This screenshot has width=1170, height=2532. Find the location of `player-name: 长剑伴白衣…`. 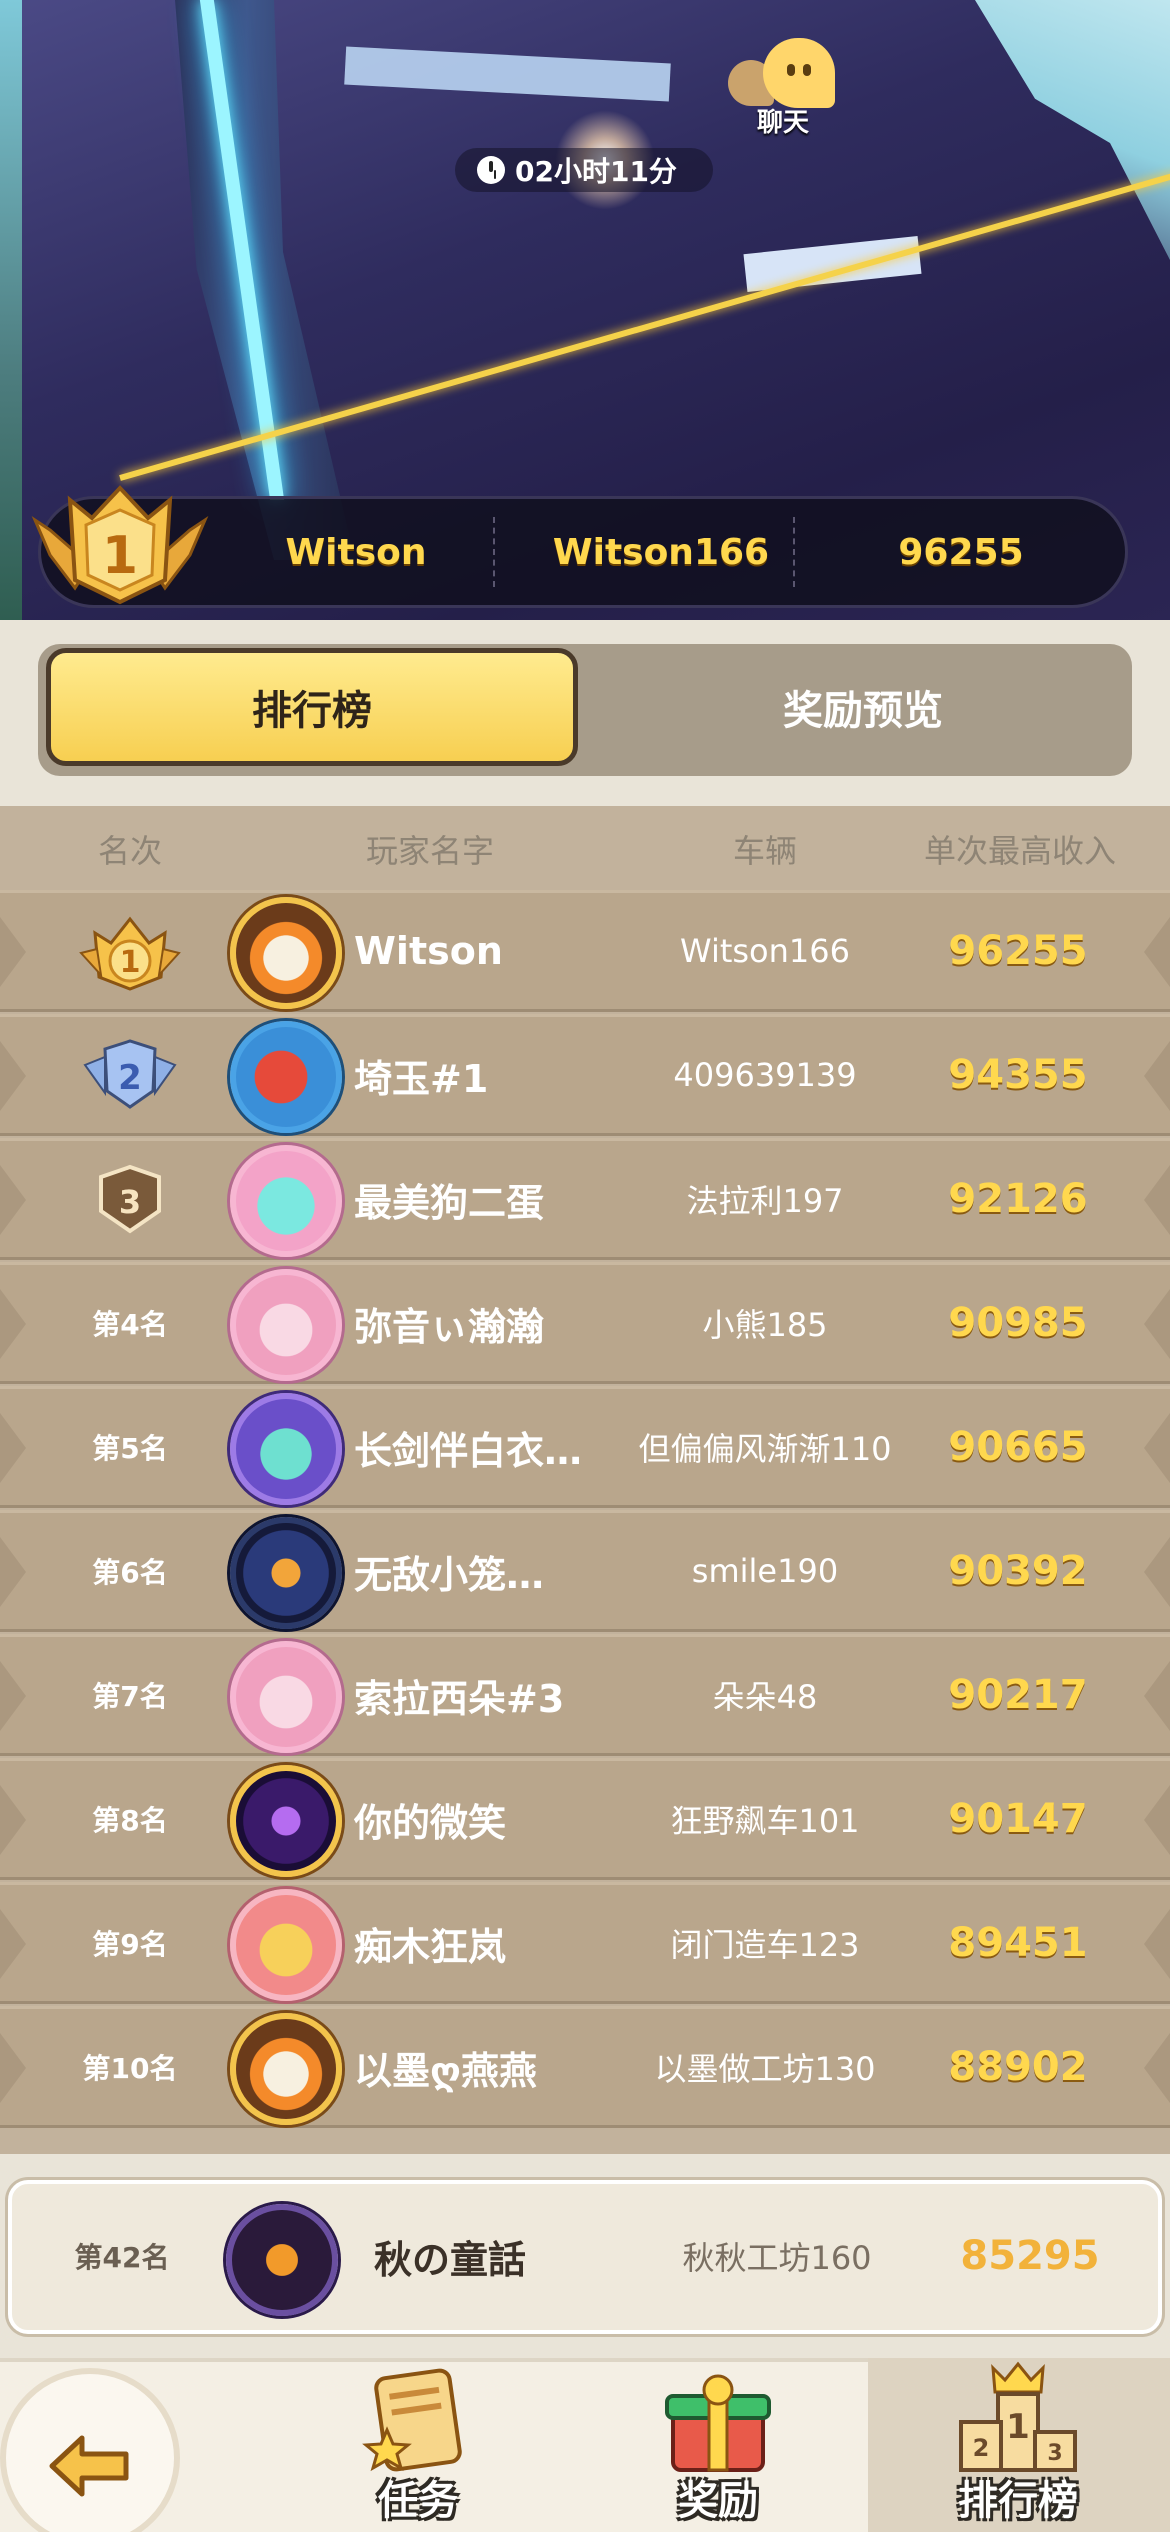

player-name: 长剑伴白衣… is located at coordinates (468, 1450).